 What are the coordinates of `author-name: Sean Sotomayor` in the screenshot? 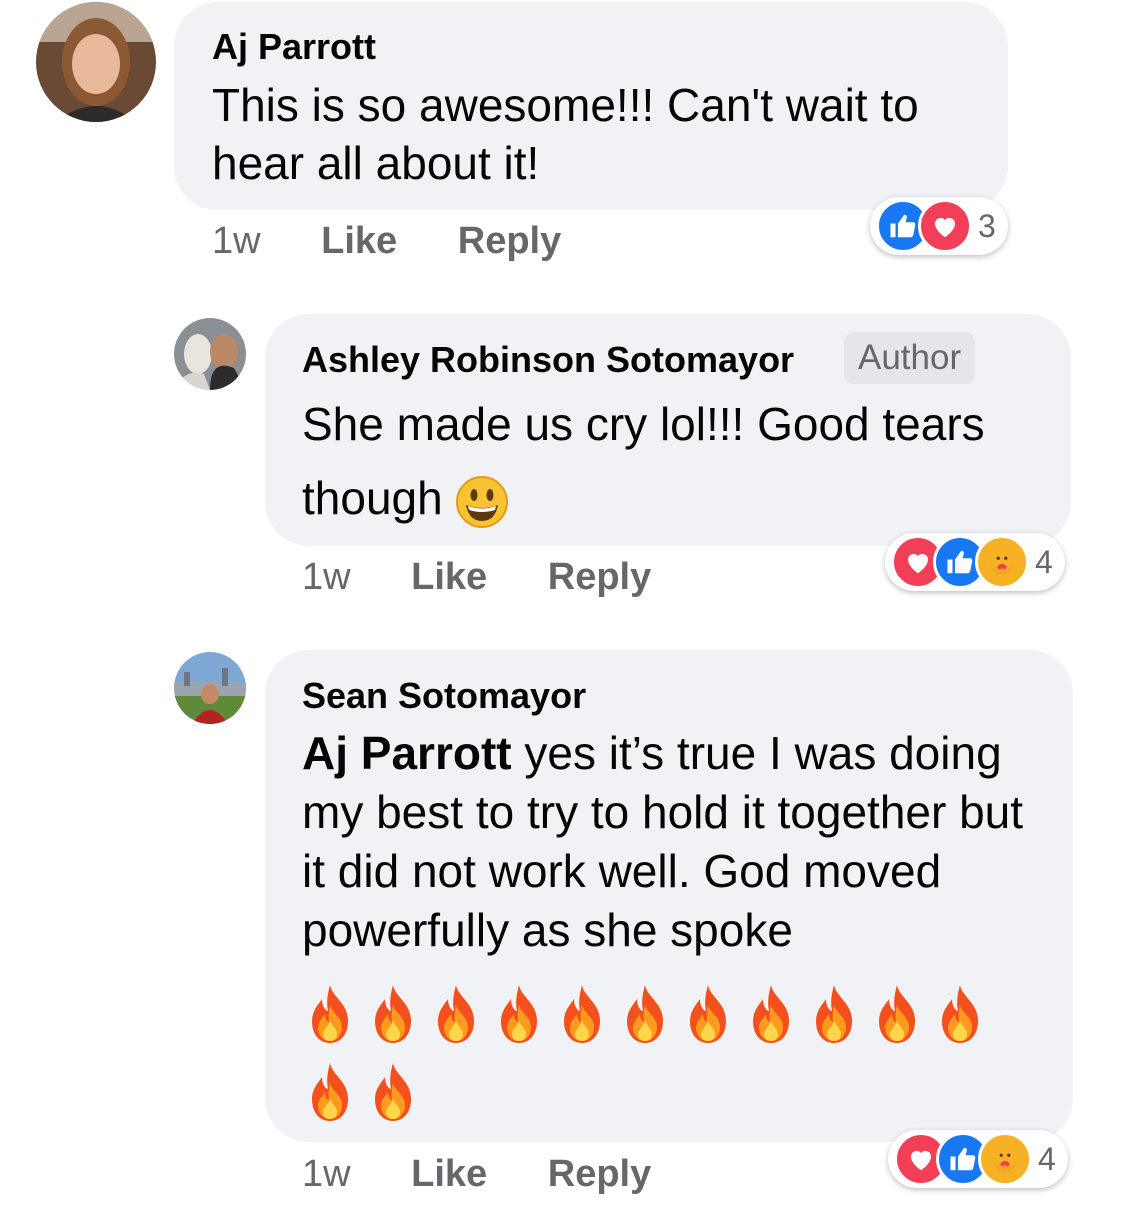 It's located at (444, 696).